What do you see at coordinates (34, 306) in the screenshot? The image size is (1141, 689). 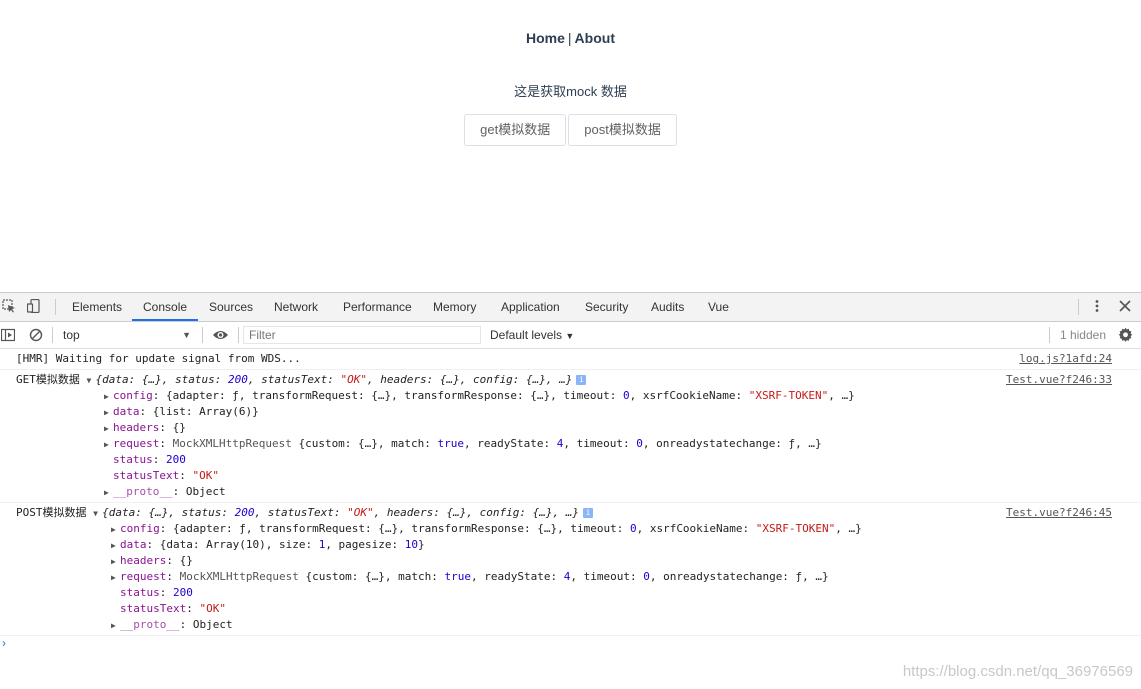 I see `device-toolbar-icon` at bounding box center [34, 306].